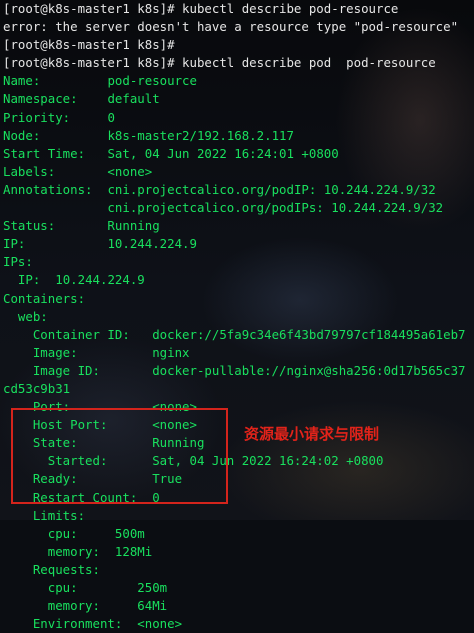 The image size is (474, 633). I want to click on terminal-line-6: Namespace: default, so click(81, 99).